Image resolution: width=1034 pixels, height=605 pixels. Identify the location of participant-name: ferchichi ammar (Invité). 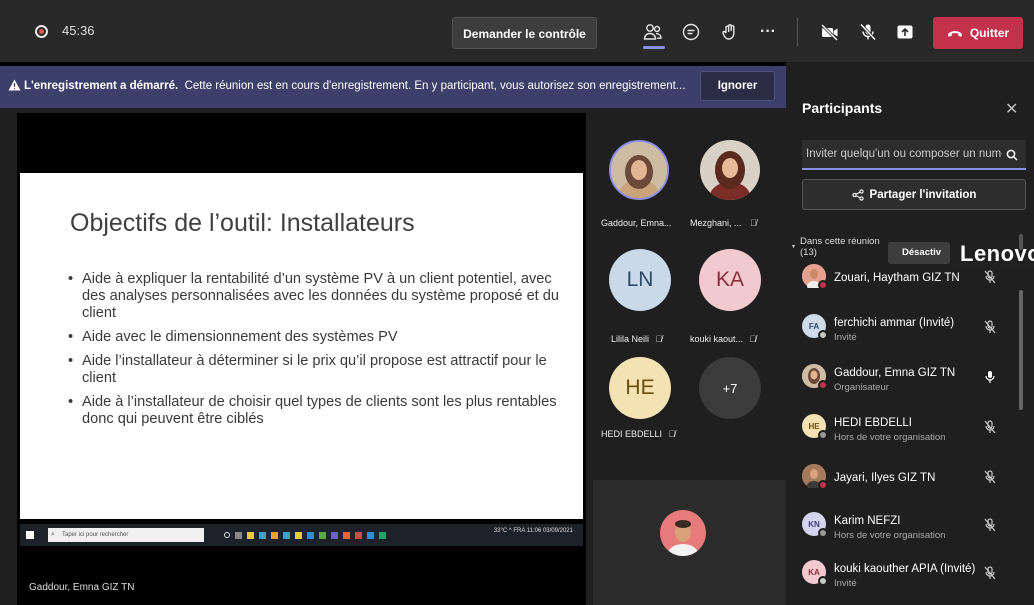
(894, 323).